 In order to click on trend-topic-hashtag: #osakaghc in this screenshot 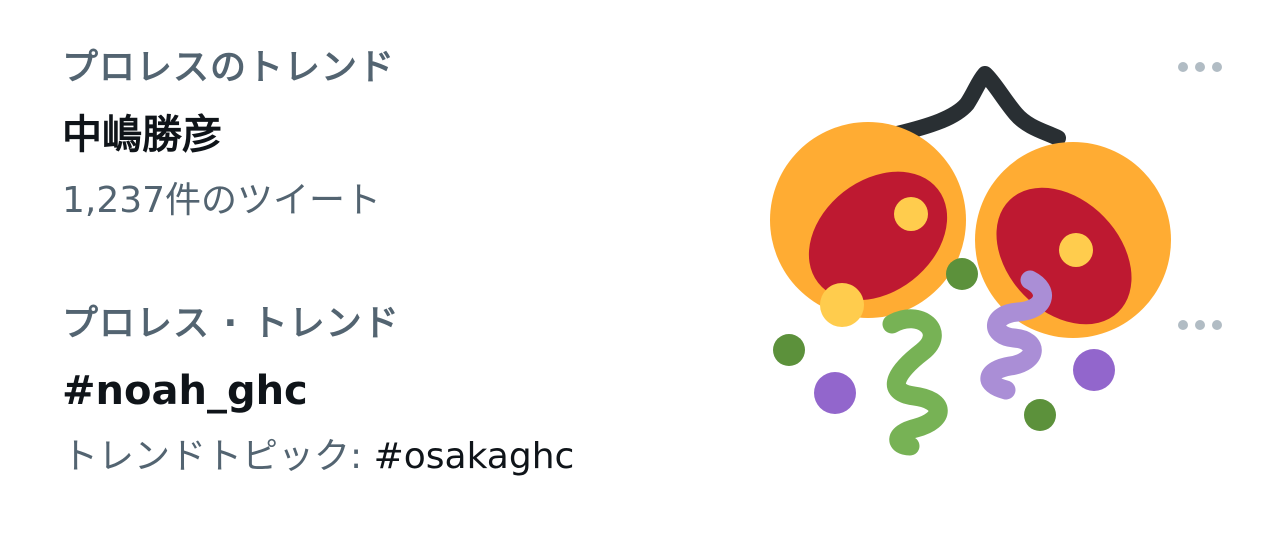, I will do `click(474, 456)`.